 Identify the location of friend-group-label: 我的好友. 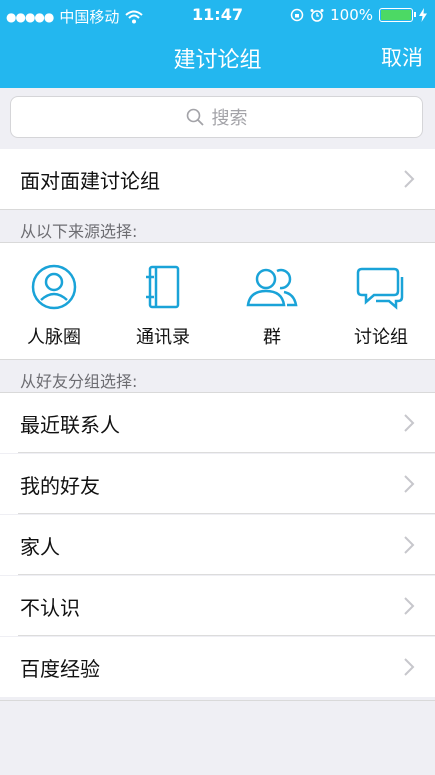
(60, 486).